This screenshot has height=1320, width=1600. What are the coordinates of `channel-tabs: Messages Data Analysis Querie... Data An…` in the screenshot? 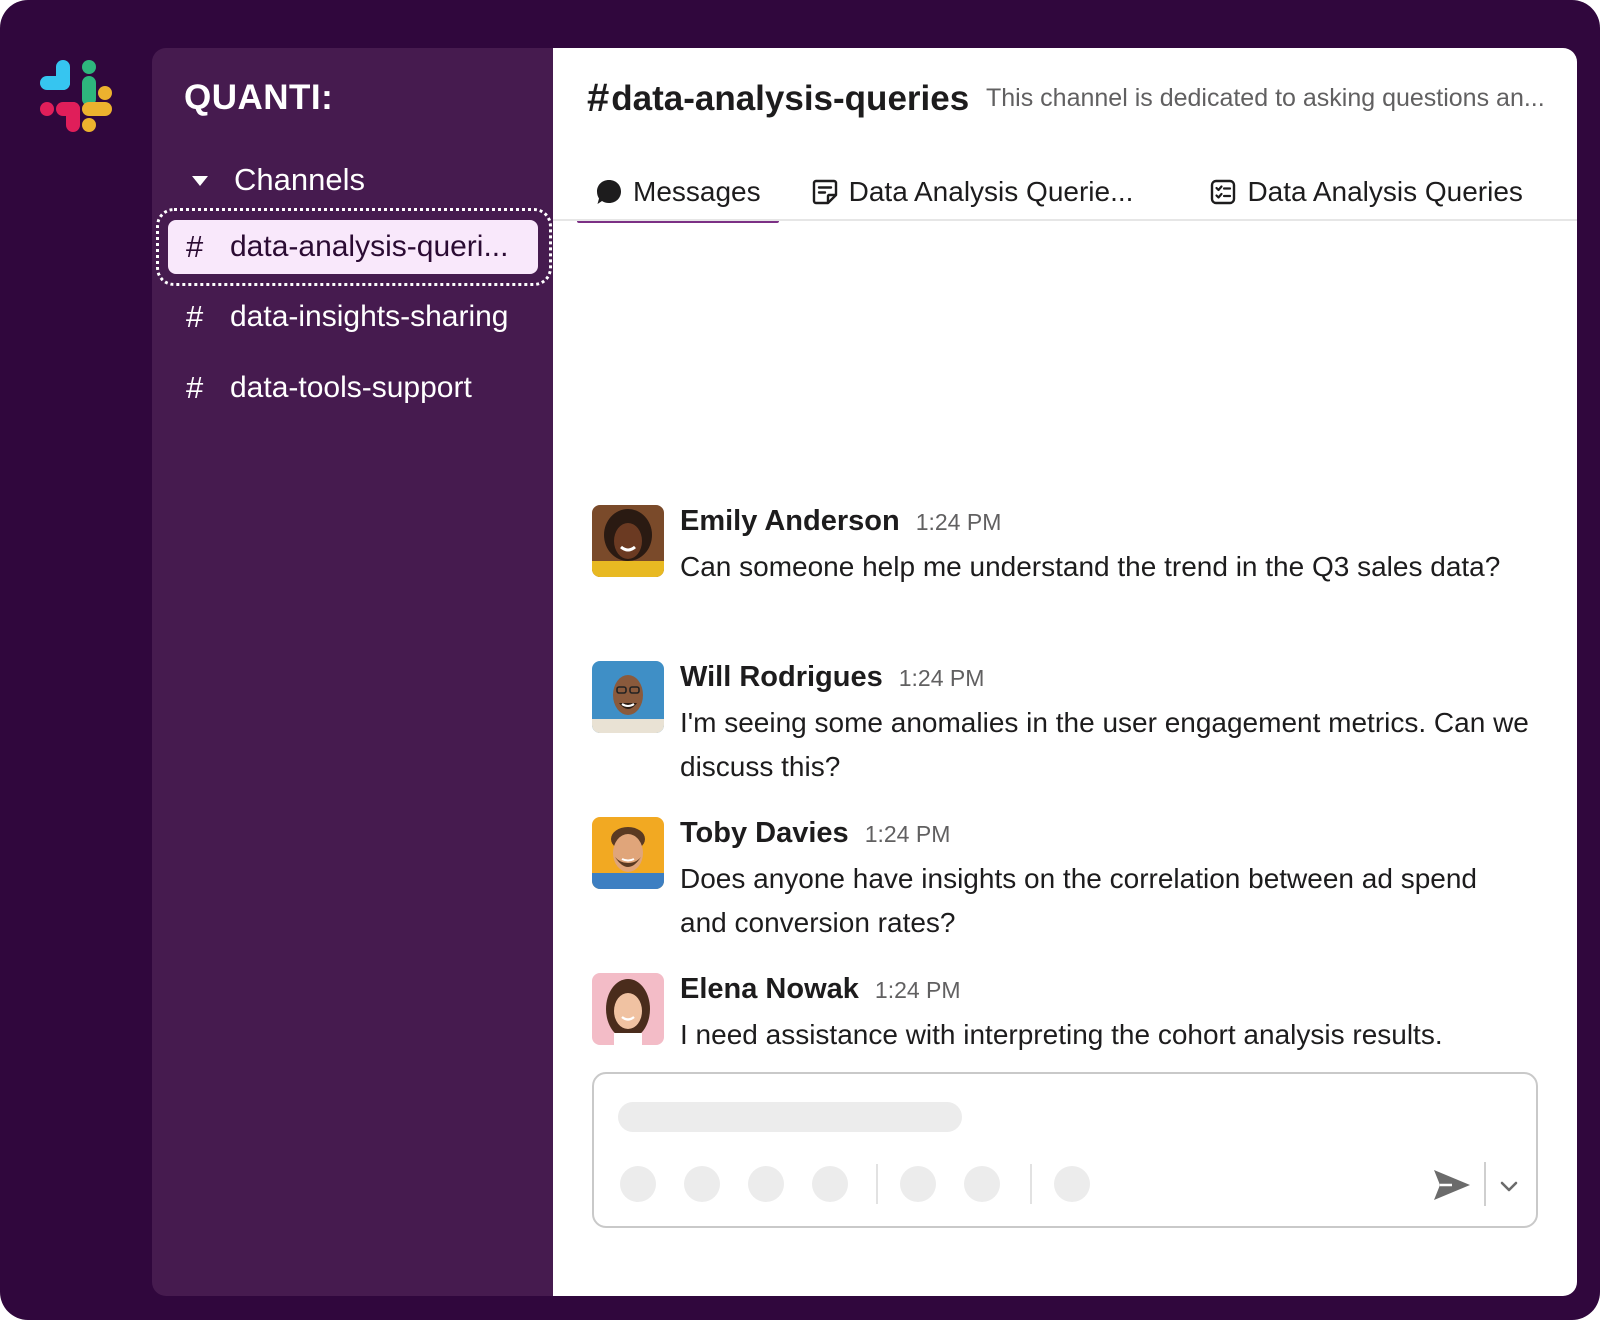 It's located at (1059, 216).